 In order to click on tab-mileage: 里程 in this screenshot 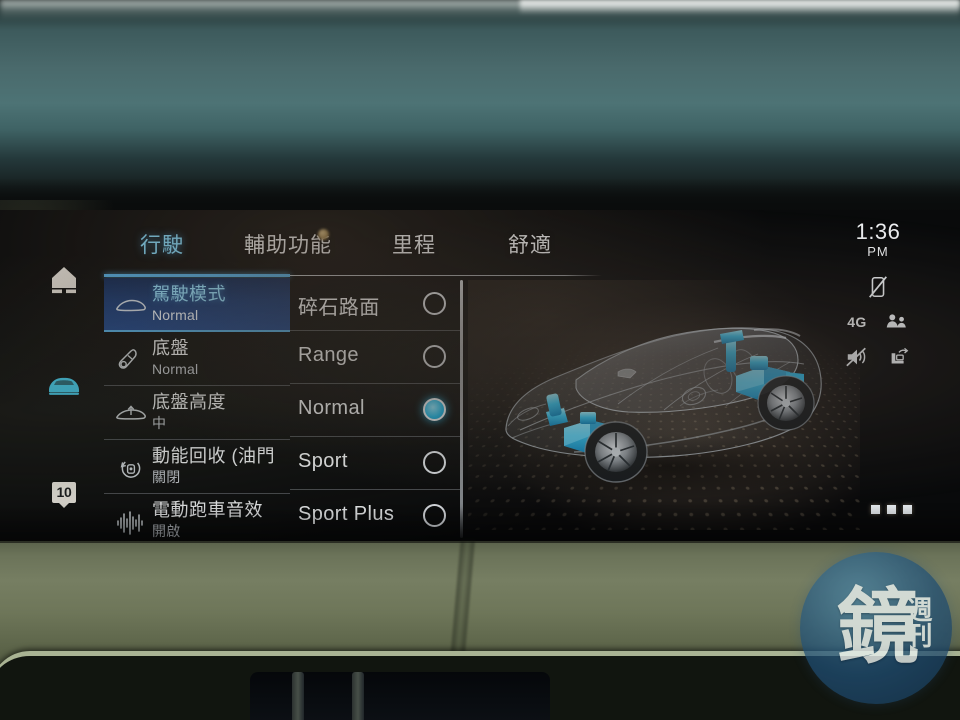, I will do `click(414, 250)`.